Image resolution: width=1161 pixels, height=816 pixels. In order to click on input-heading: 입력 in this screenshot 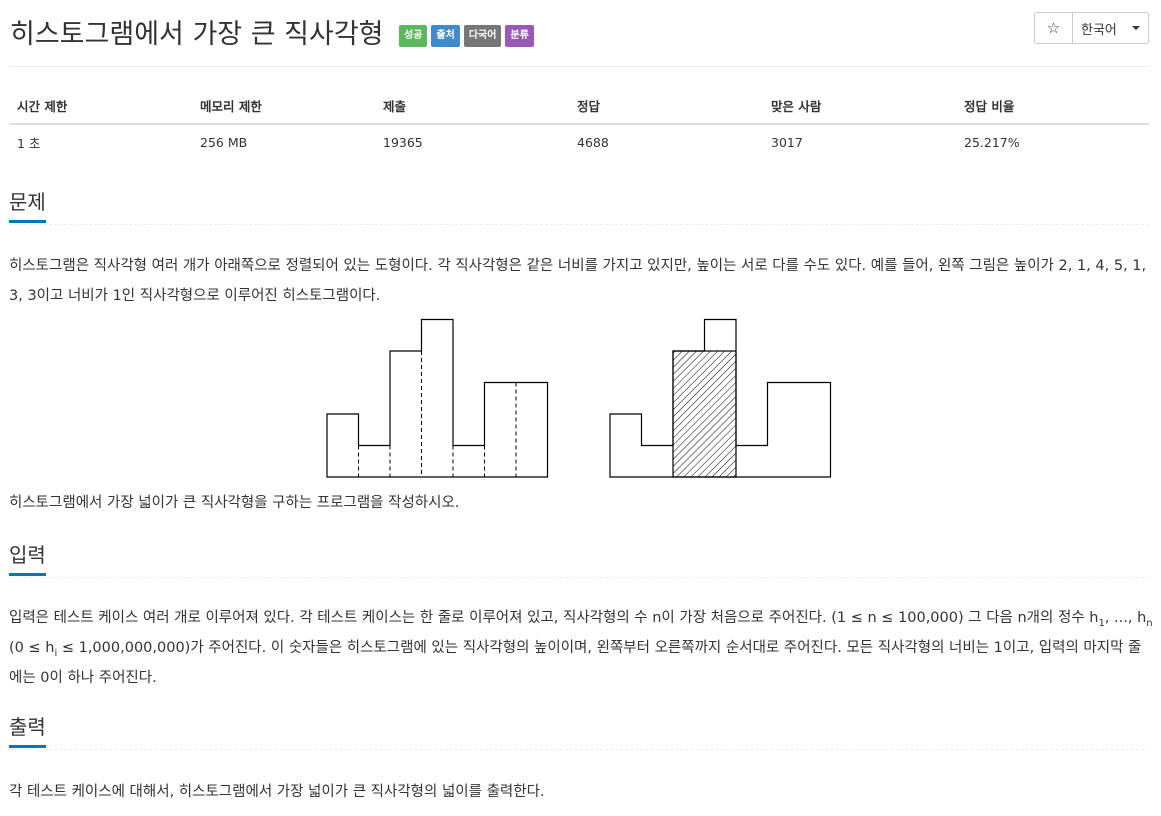, I will do `click(27, 559)`.